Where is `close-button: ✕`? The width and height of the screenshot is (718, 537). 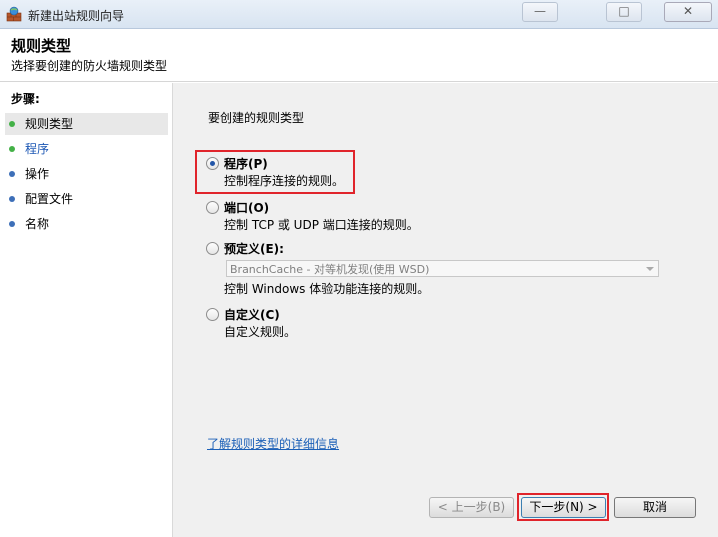
close-button: ✕ is located at coordinates (688, 12).